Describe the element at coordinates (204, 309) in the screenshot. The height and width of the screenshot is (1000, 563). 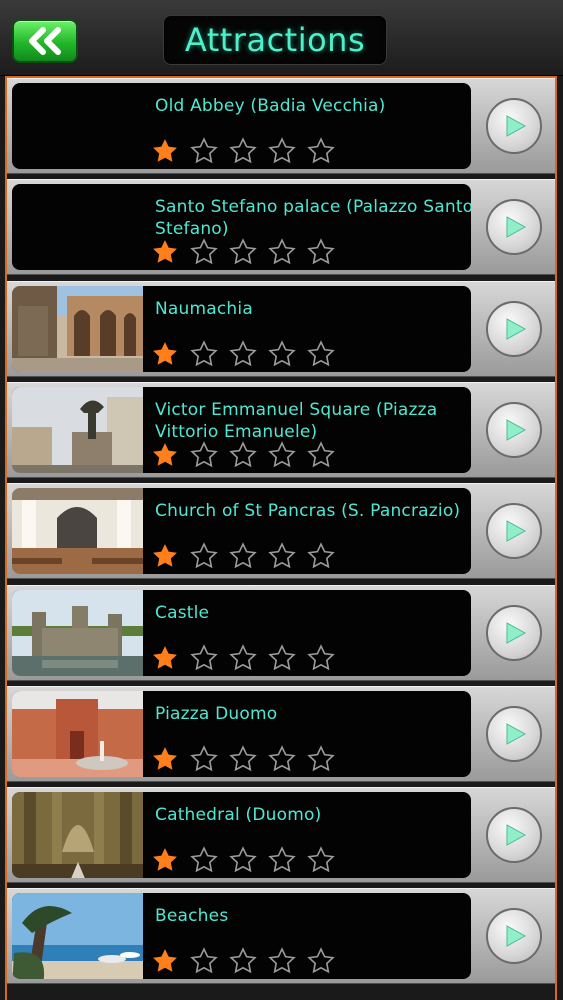
I see `attraction-title: Naumachia` at that location.